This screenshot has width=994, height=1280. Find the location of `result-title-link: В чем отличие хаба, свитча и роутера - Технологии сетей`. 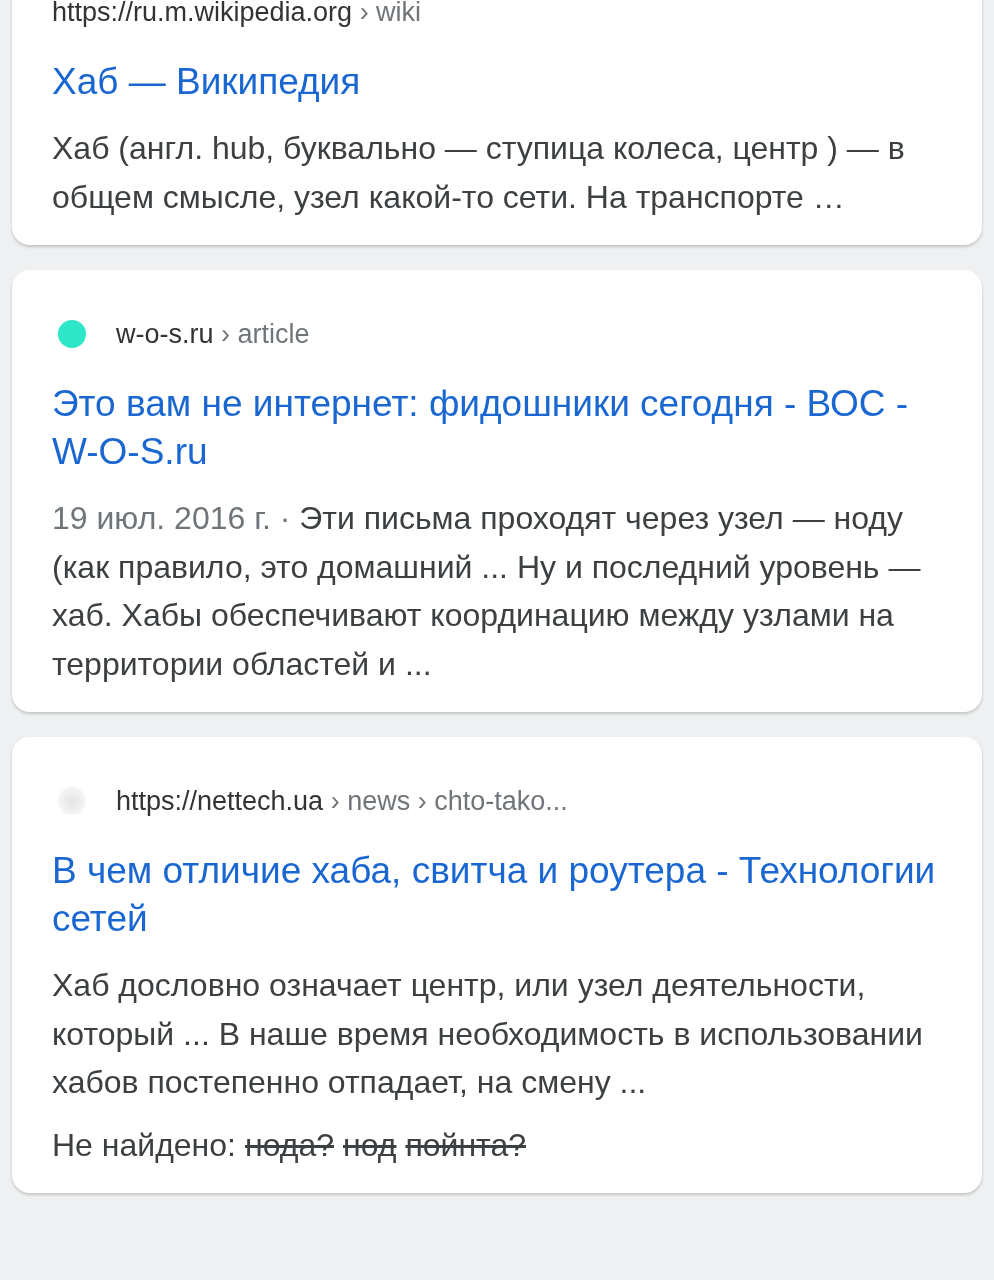

result-title-link: В чем отличие хаба, свитча и роутера - Технологии сетей is located at coordinates (497, 895).